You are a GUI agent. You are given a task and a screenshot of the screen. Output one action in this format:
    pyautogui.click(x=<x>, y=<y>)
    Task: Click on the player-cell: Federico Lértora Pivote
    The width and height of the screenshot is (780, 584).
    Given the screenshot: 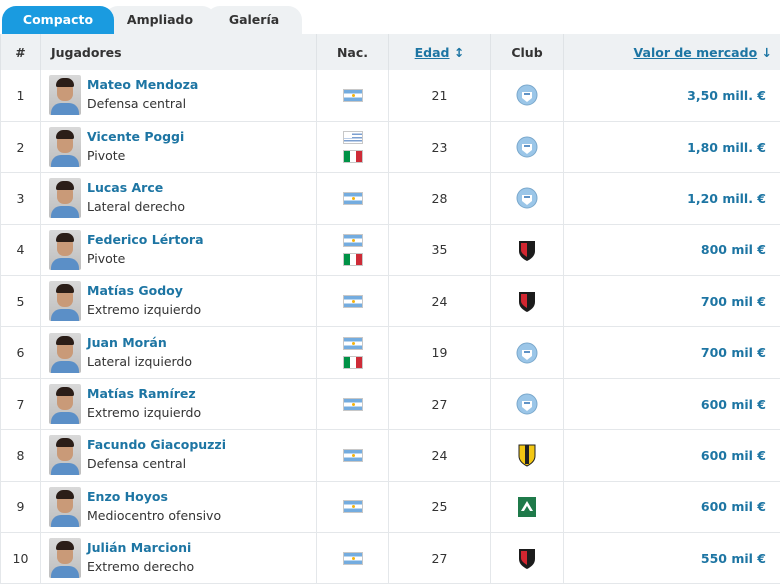 What is the action you would take?
    pyautogui.click(x=178, y=250)
    